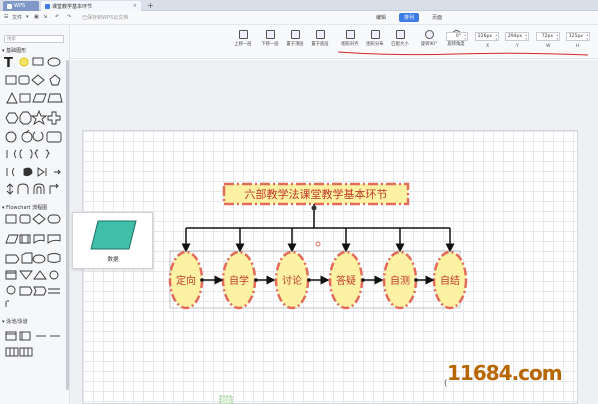  Describe the element at coordinates (55, 80) in the screenshot. I see `pentagon-icon` at that location.